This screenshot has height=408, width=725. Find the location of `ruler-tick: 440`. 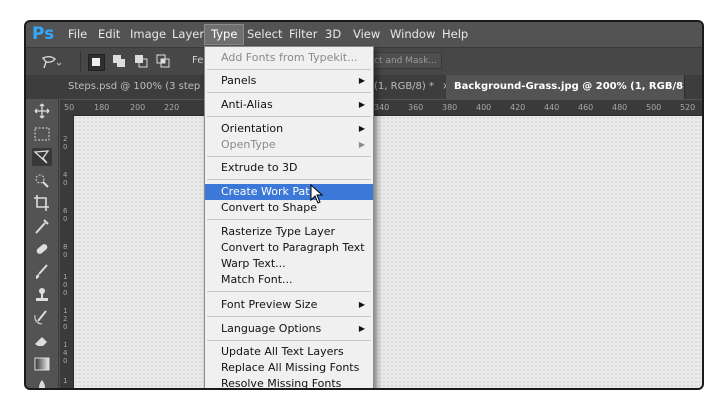

ruler-tick: 440 is located at coordinates (552, 107).